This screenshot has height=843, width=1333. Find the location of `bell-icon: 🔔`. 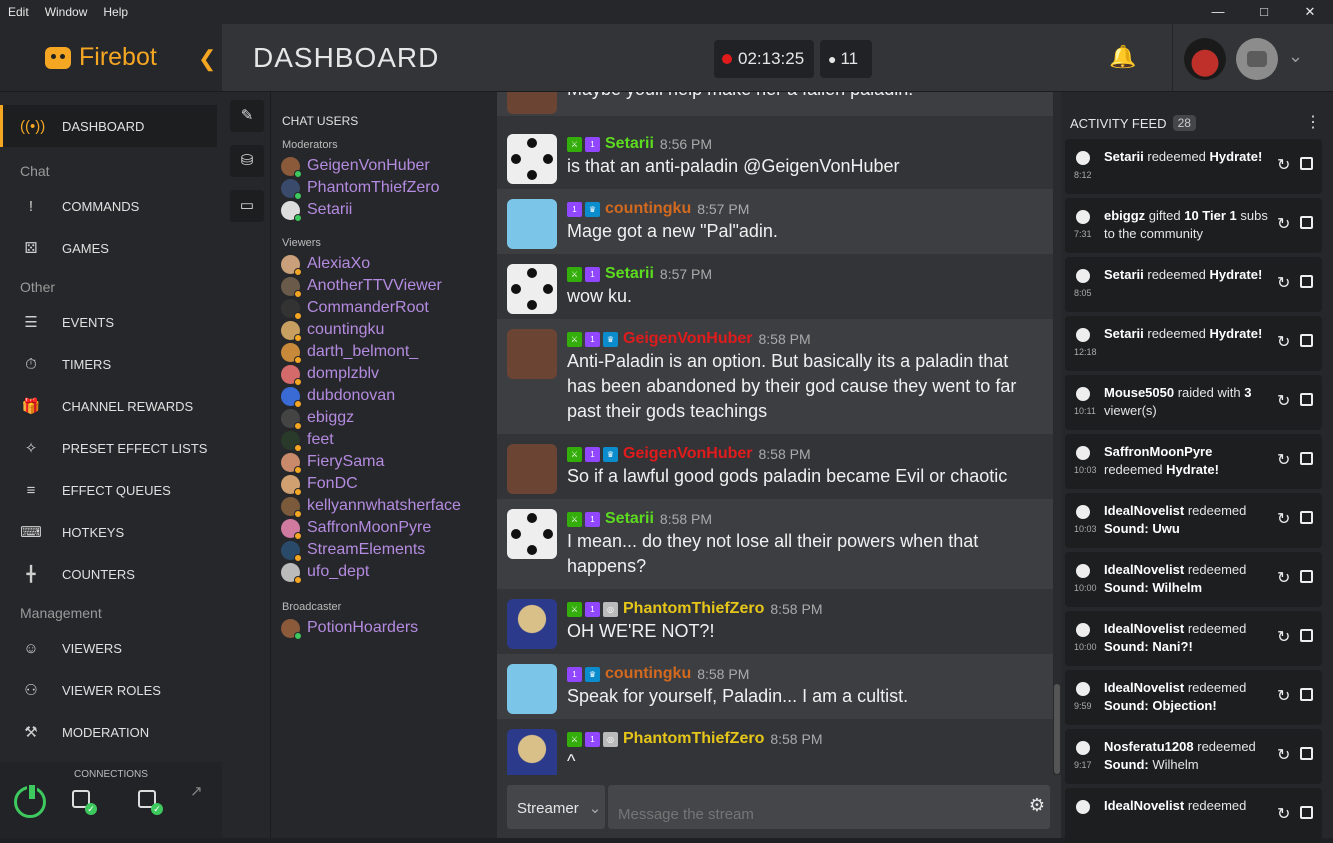

bell-icon: 🔔 is located at coordinates (1122, 57).